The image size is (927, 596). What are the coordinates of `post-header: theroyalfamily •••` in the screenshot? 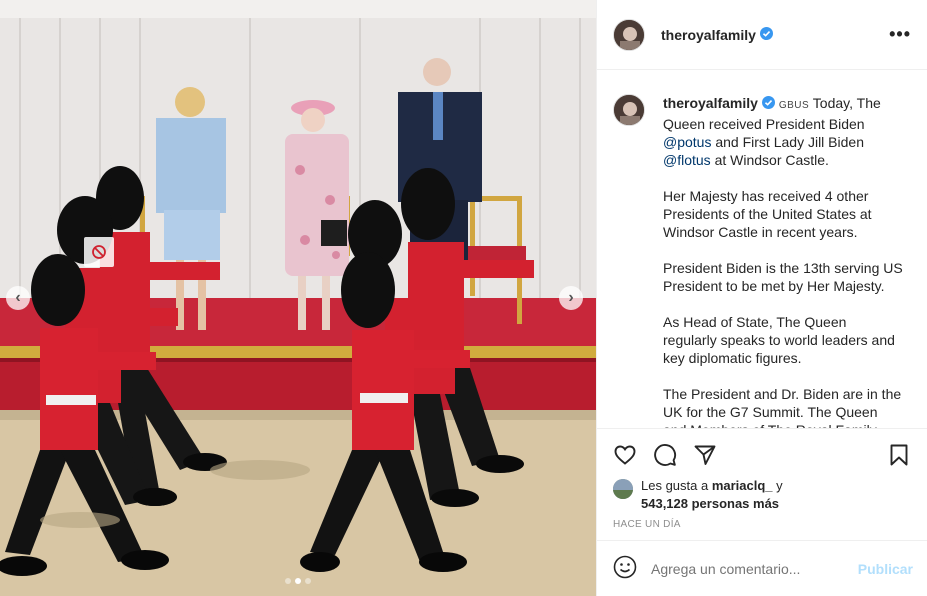 It's located at (762, 35).